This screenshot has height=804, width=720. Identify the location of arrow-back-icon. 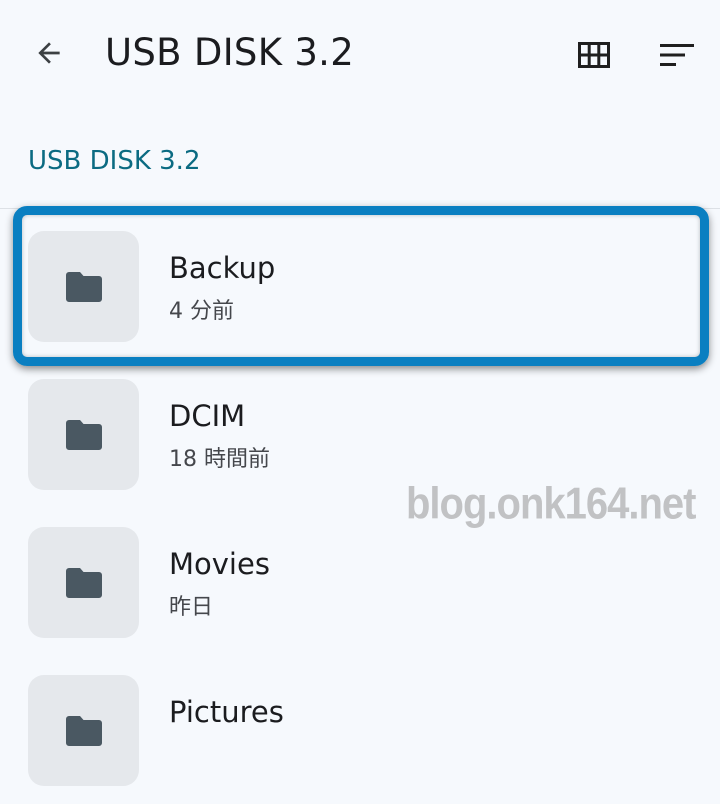
(49, 53).